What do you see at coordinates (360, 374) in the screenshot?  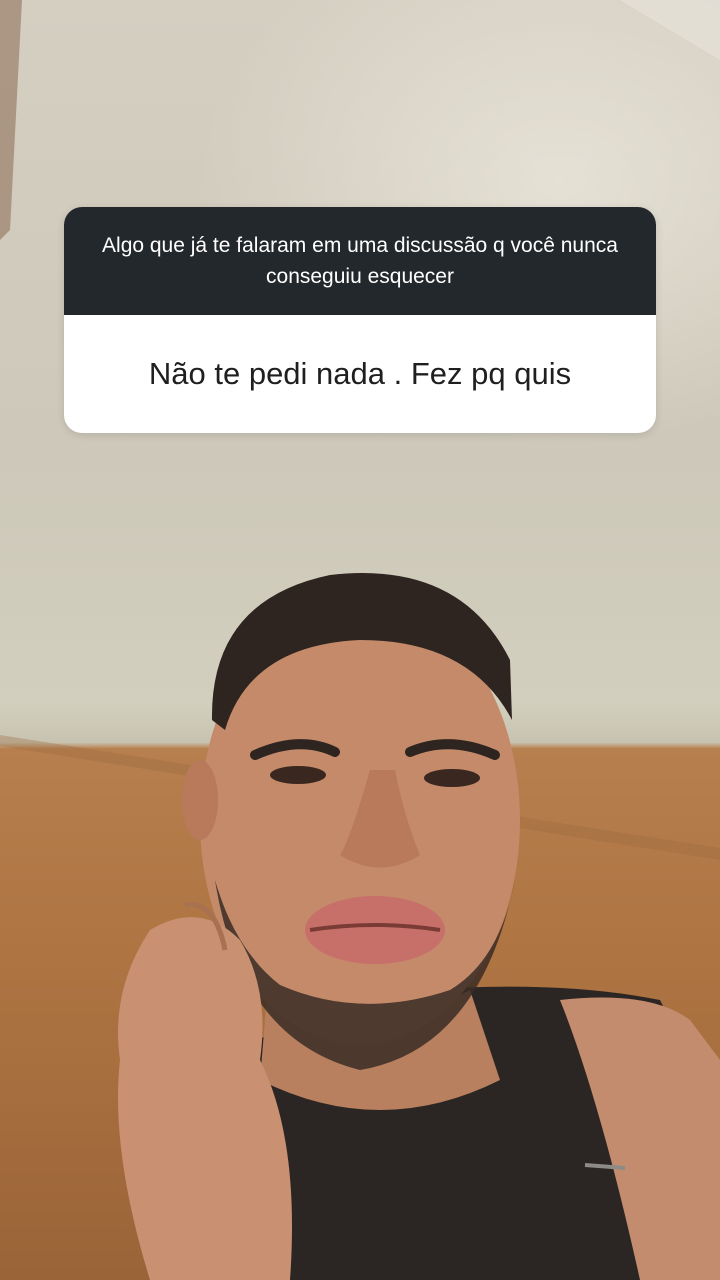 I see `answer-text: Não te pedi nada . Fez pq quis` at bounding box center [360, 374].